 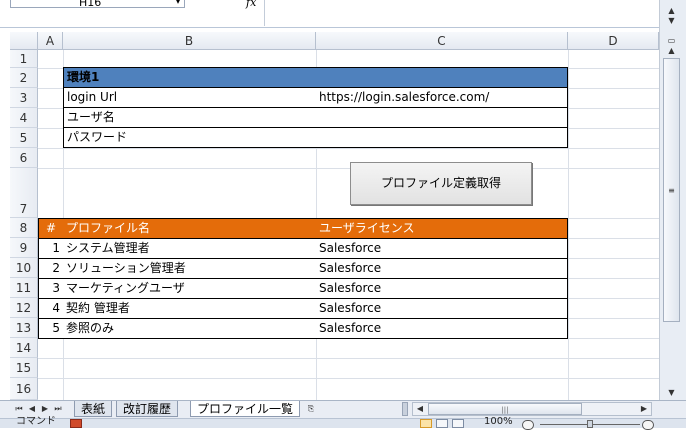 What do you see at coordinates (24, 78) in the screenshot?
I see `row-header-2: 2` at bounding box center [24, 78].